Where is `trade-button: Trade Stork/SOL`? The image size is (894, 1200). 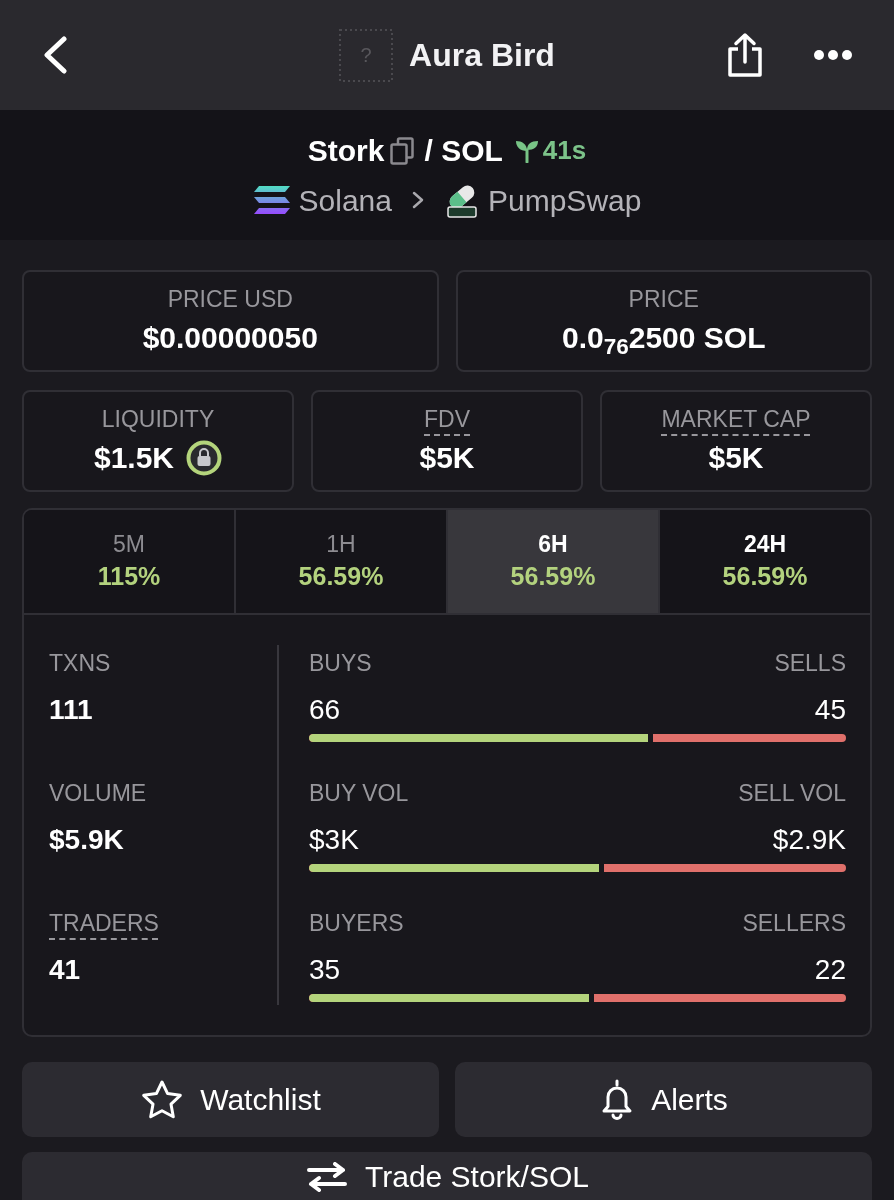 trade-button: Trade Stork/SOL is located at coordinates (447, 1176).